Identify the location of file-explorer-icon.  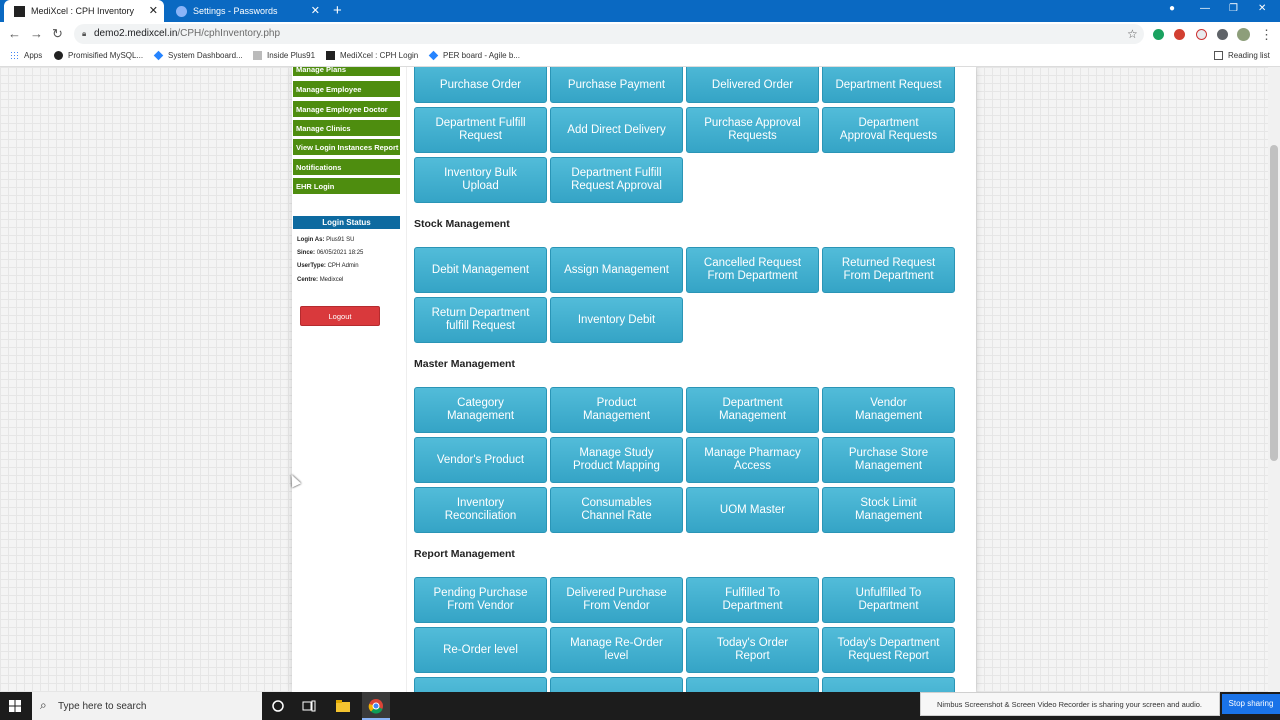
(343, 706).